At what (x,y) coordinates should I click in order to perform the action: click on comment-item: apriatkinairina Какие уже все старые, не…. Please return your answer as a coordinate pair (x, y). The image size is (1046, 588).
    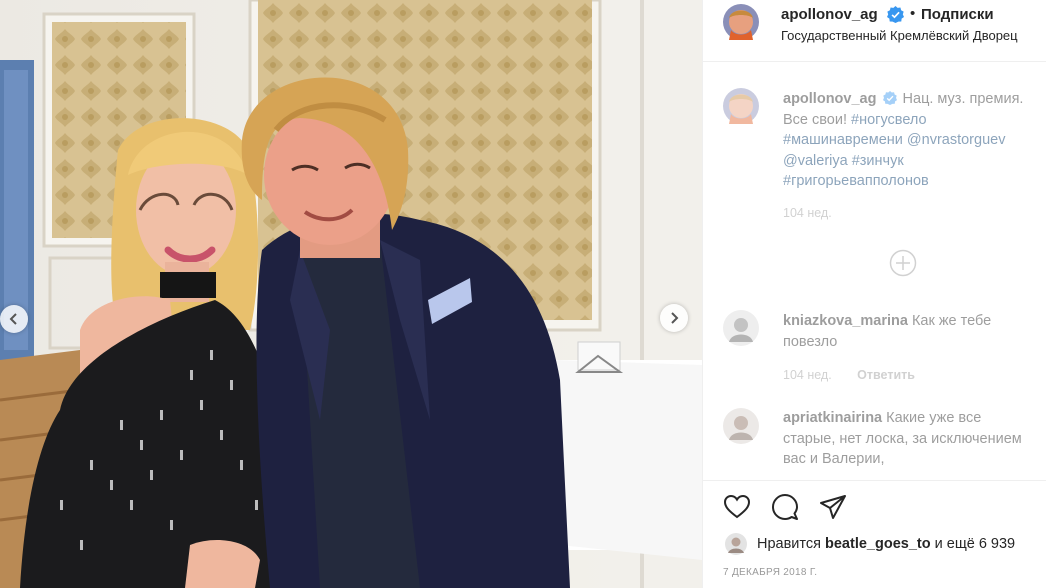
    Looking at the image, I should click on (908, 439).